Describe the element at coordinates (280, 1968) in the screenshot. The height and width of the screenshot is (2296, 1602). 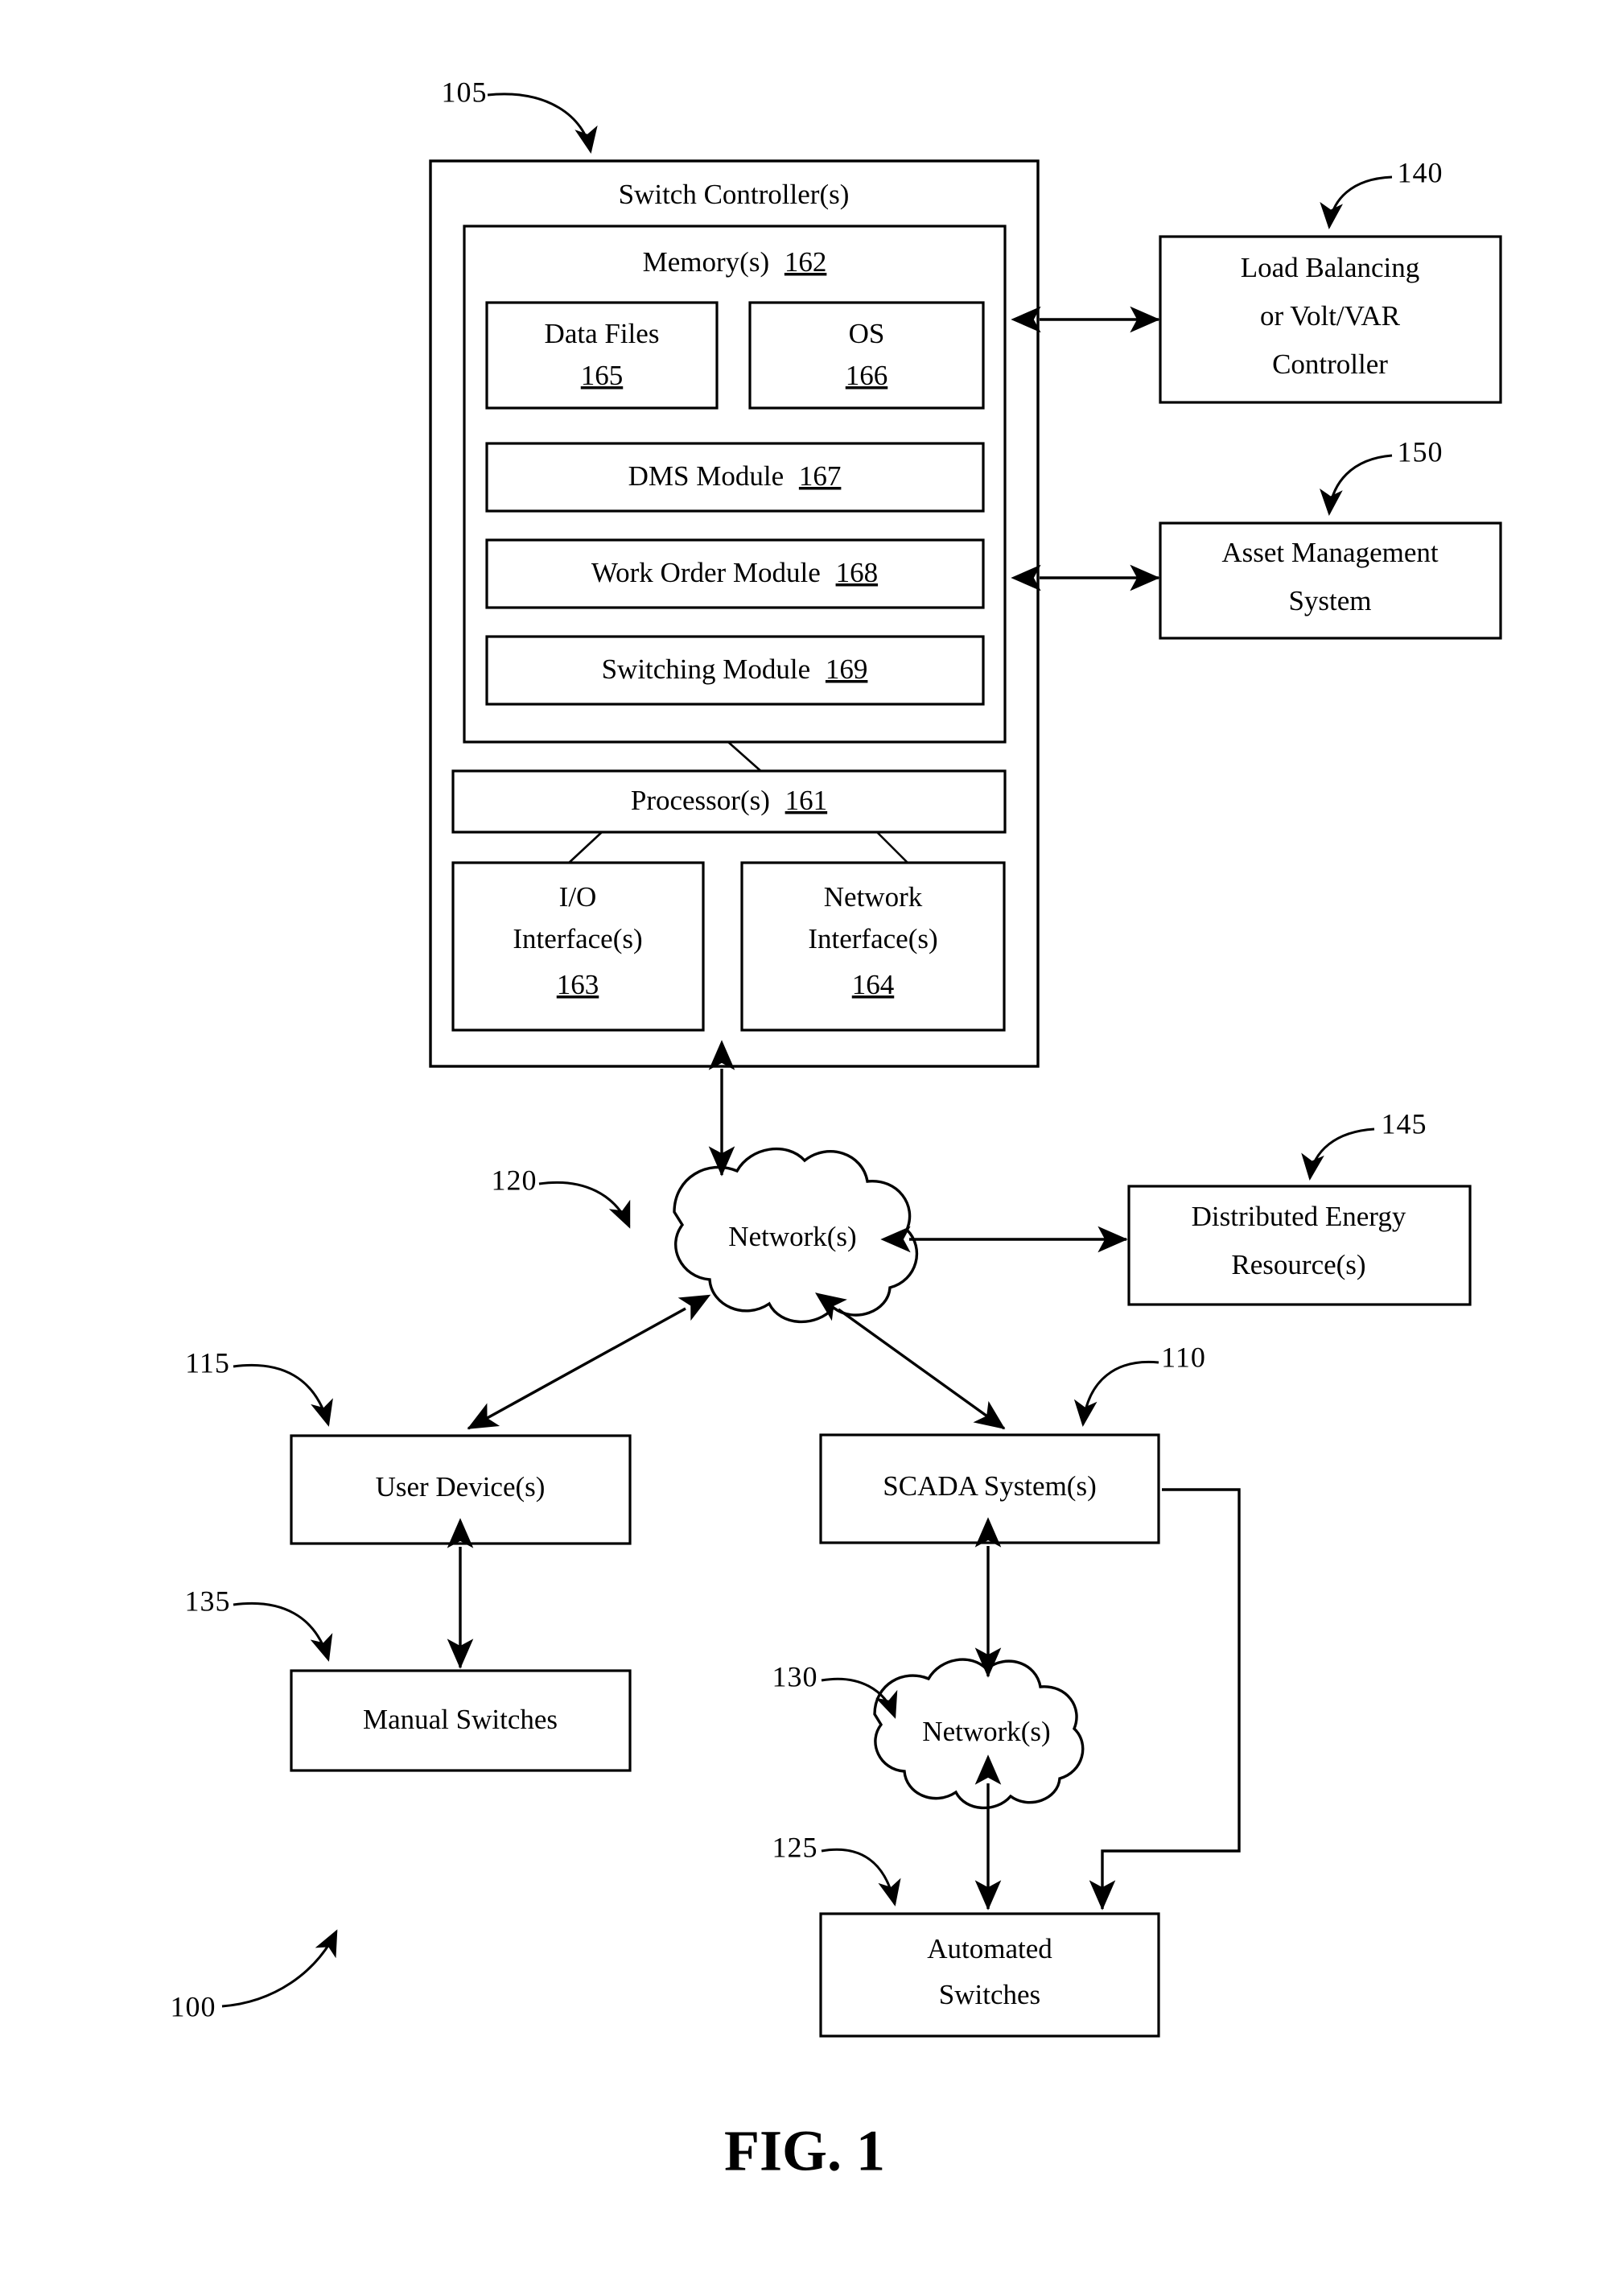
I see `ref-100-leader` at that location.